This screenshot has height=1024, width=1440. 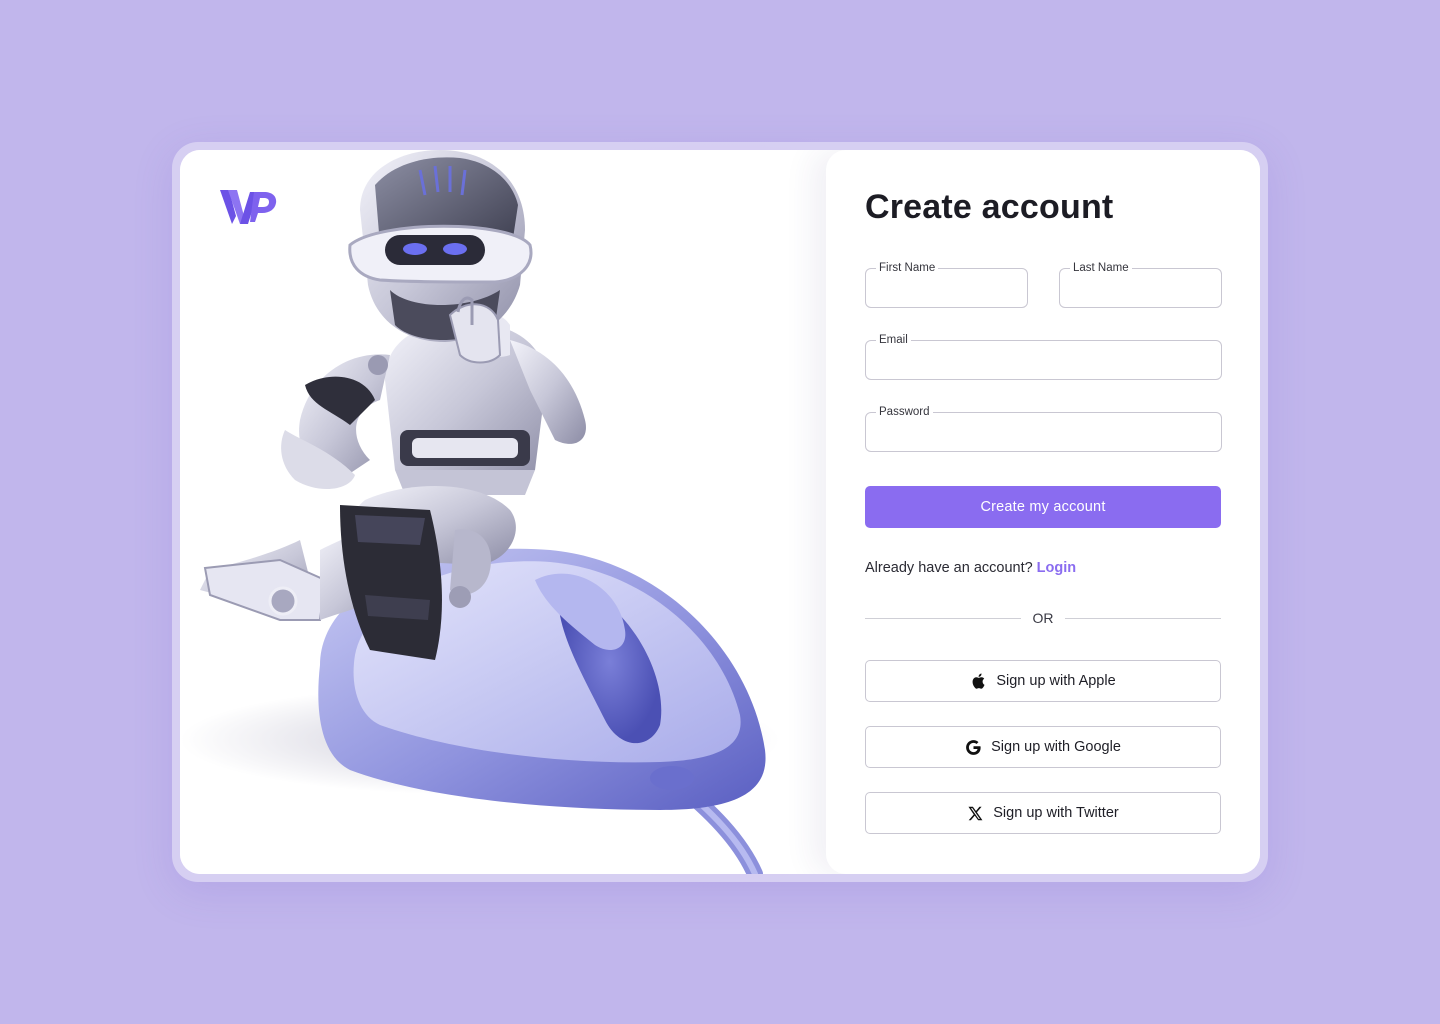 I want to click on twitter-signup-button: Sign up with Twitter, so click(x=1043, y=813).